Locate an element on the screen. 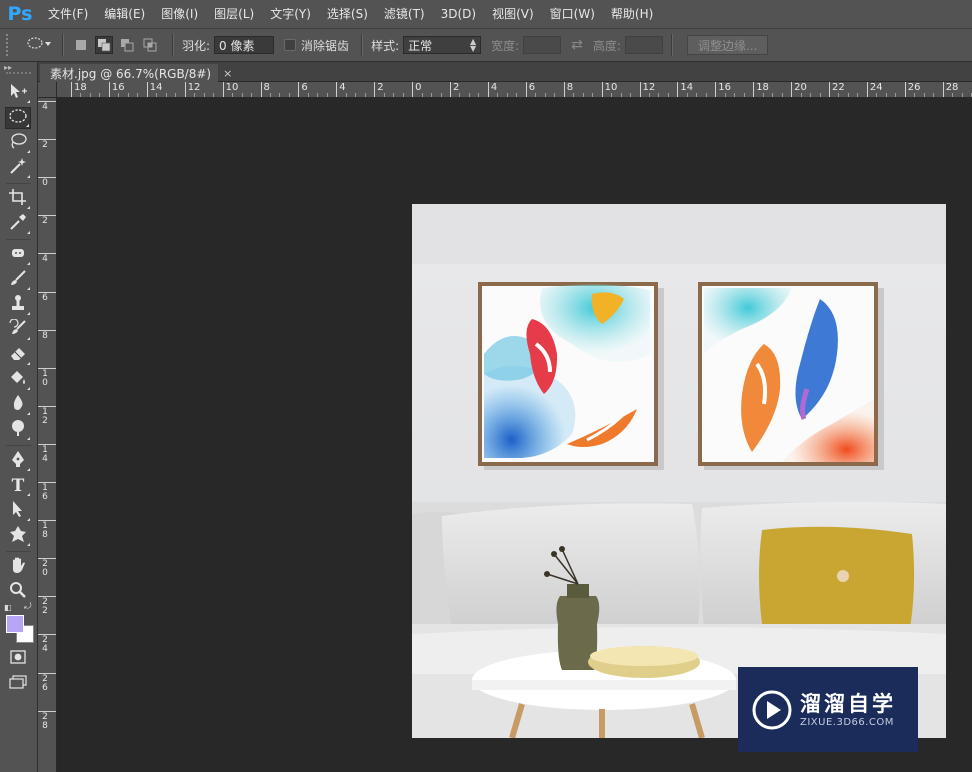 This screenshot has width=972, height=772. eyedropper-tool is located at coordinates (18, 224).